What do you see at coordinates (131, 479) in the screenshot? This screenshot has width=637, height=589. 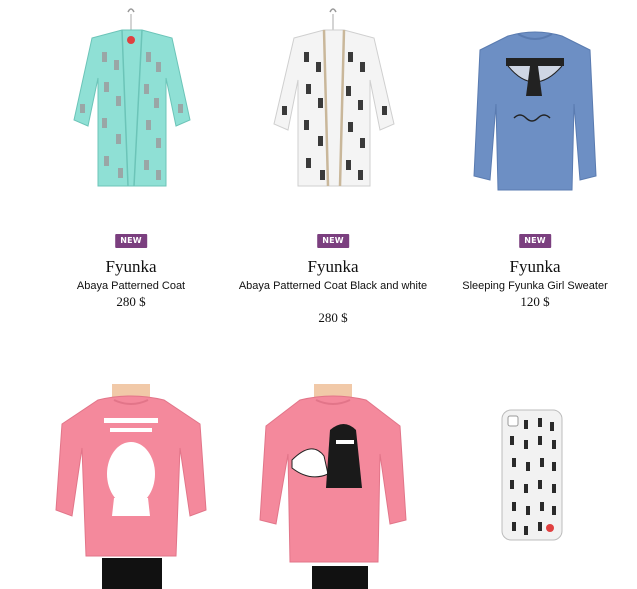 I see `product-image-pink-sweater-girl` at bounding box center [131, 479].